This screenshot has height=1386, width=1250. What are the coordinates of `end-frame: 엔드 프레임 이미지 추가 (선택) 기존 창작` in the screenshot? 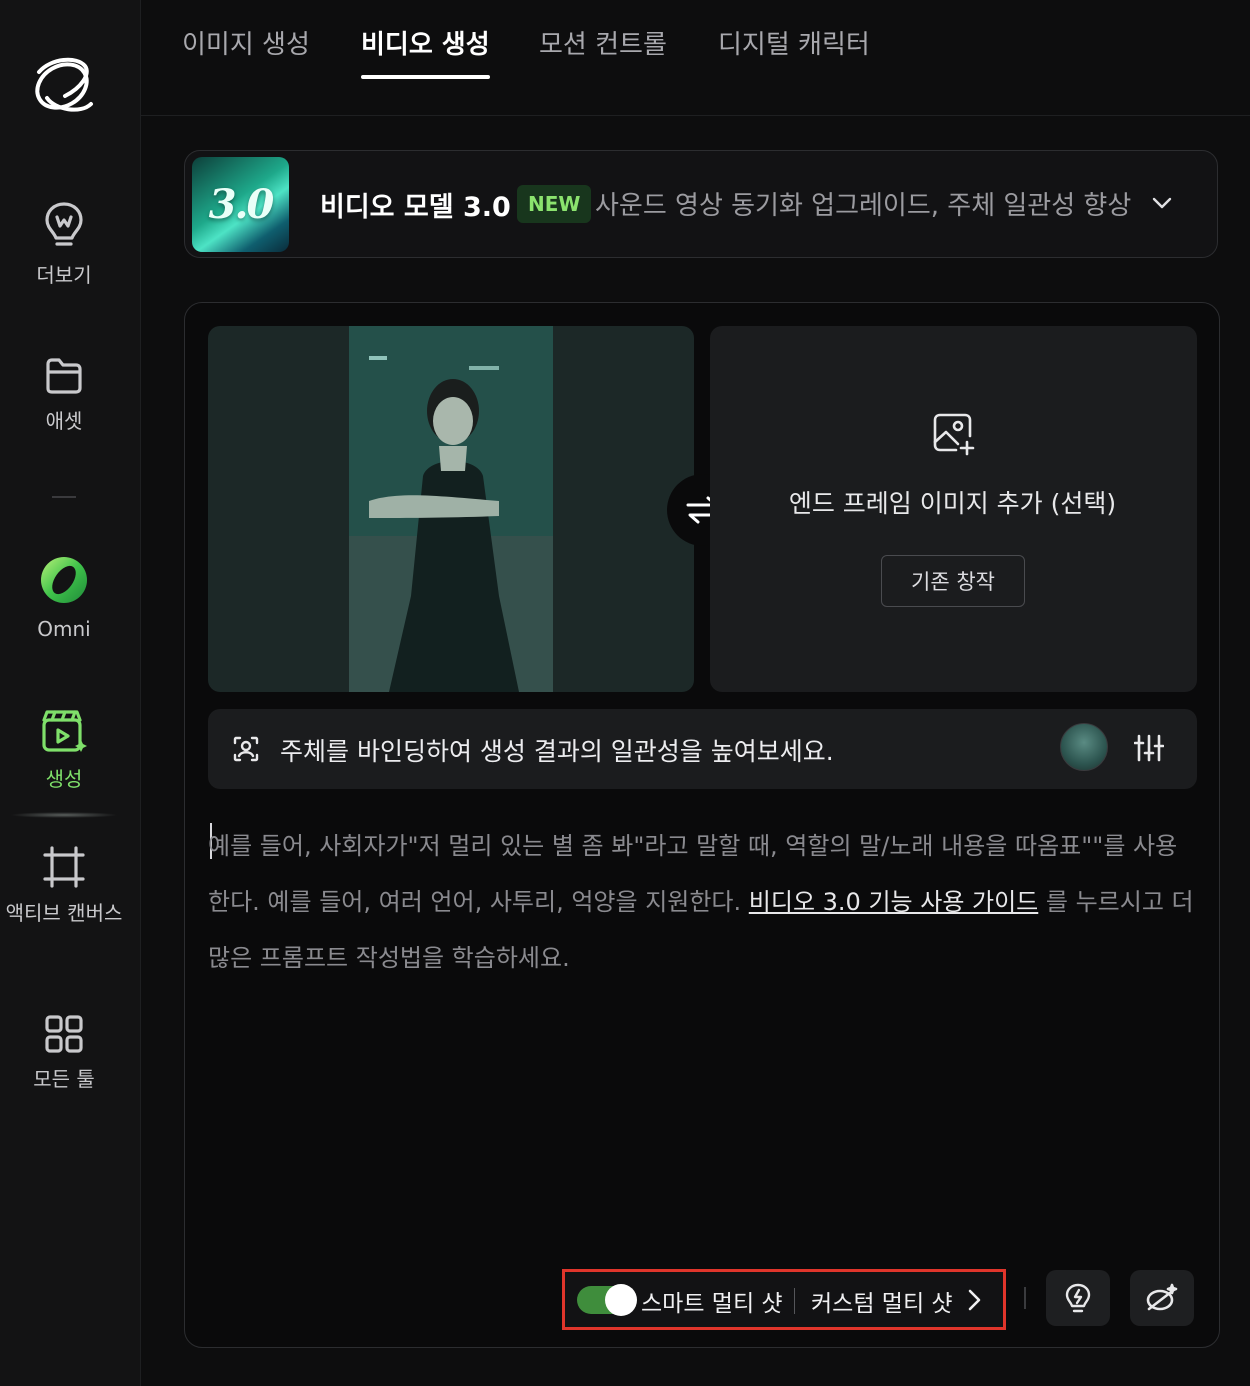 It's located at (953, 509).